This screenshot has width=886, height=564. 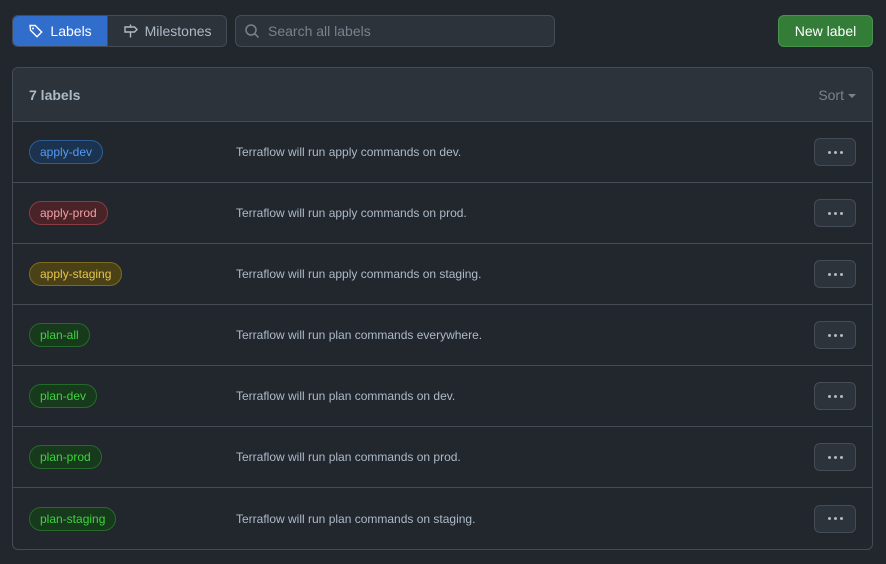 I want to click on tab-labels: Labels, so click(x=60, y=31).